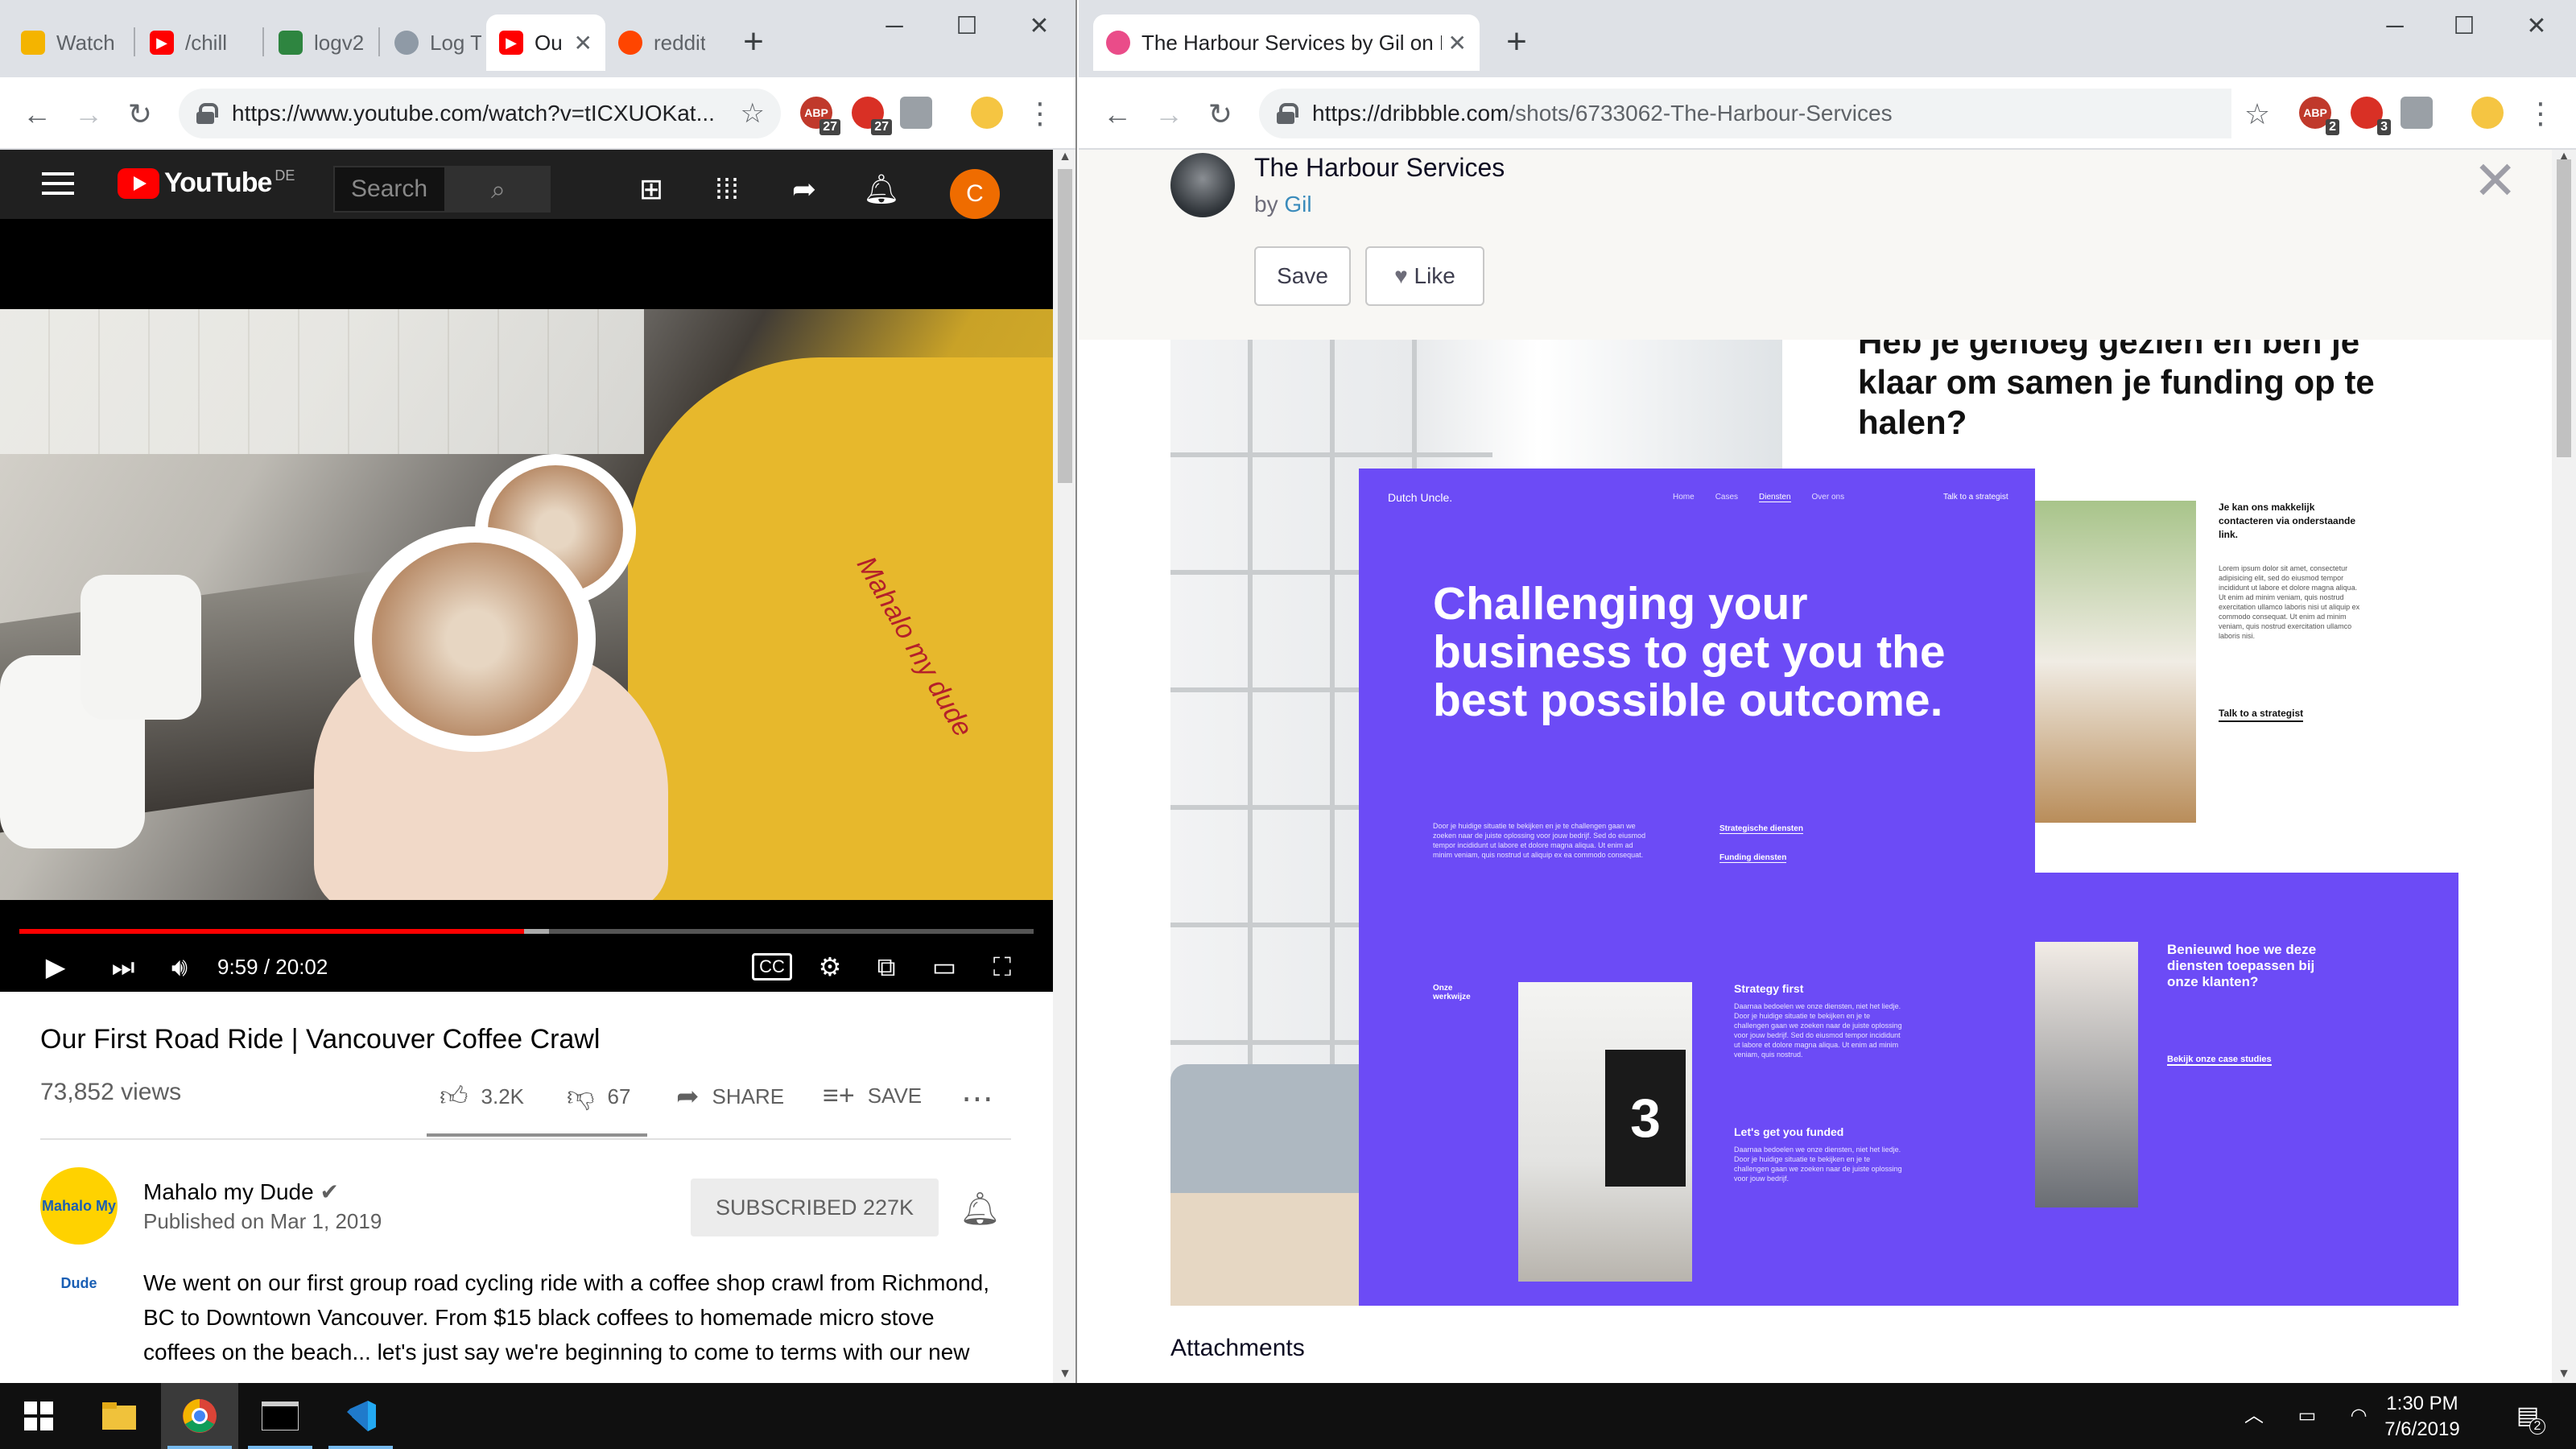 Image resolution: width=2576 pixels, height=1449 pixels. I want to click on hamburger-menu-icon, so click(58, 183).